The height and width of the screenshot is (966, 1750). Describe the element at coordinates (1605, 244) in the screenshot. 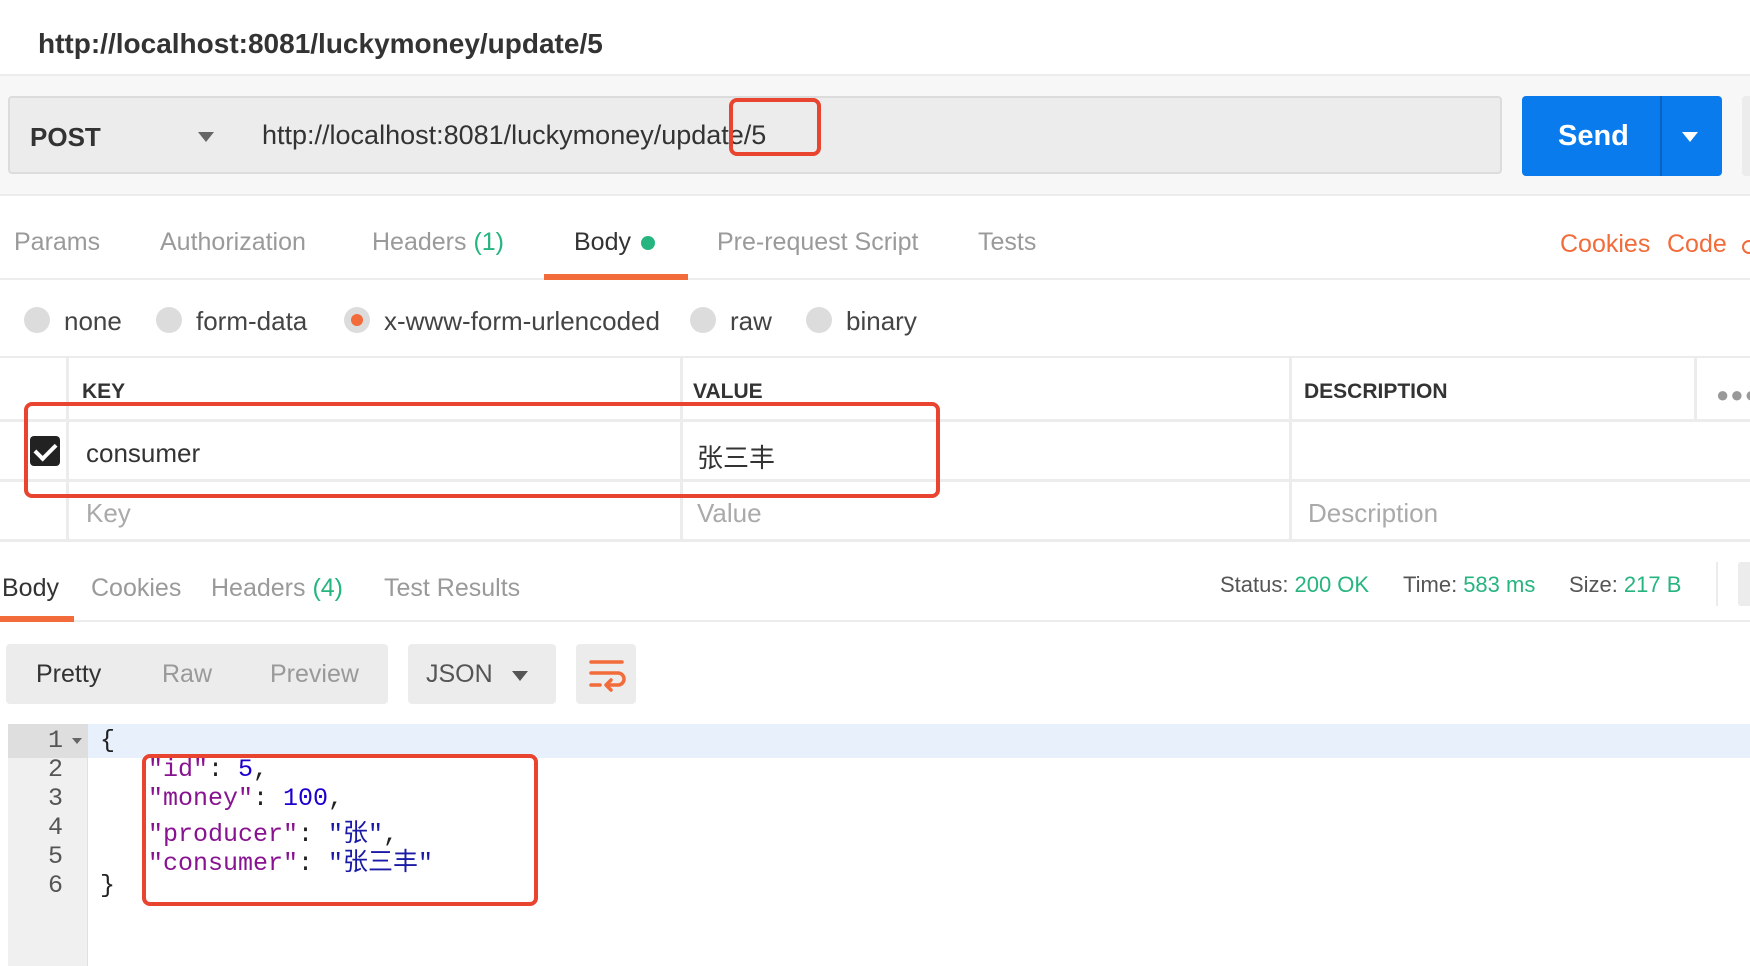

I see `cookies-link: Cookies` at that location.